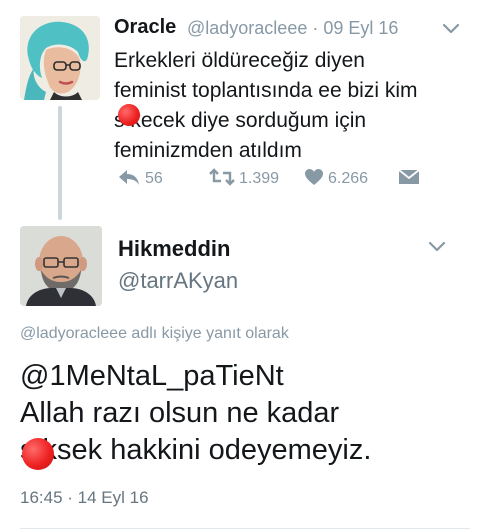  I want to click on envelope-icon, so click(409, 179).